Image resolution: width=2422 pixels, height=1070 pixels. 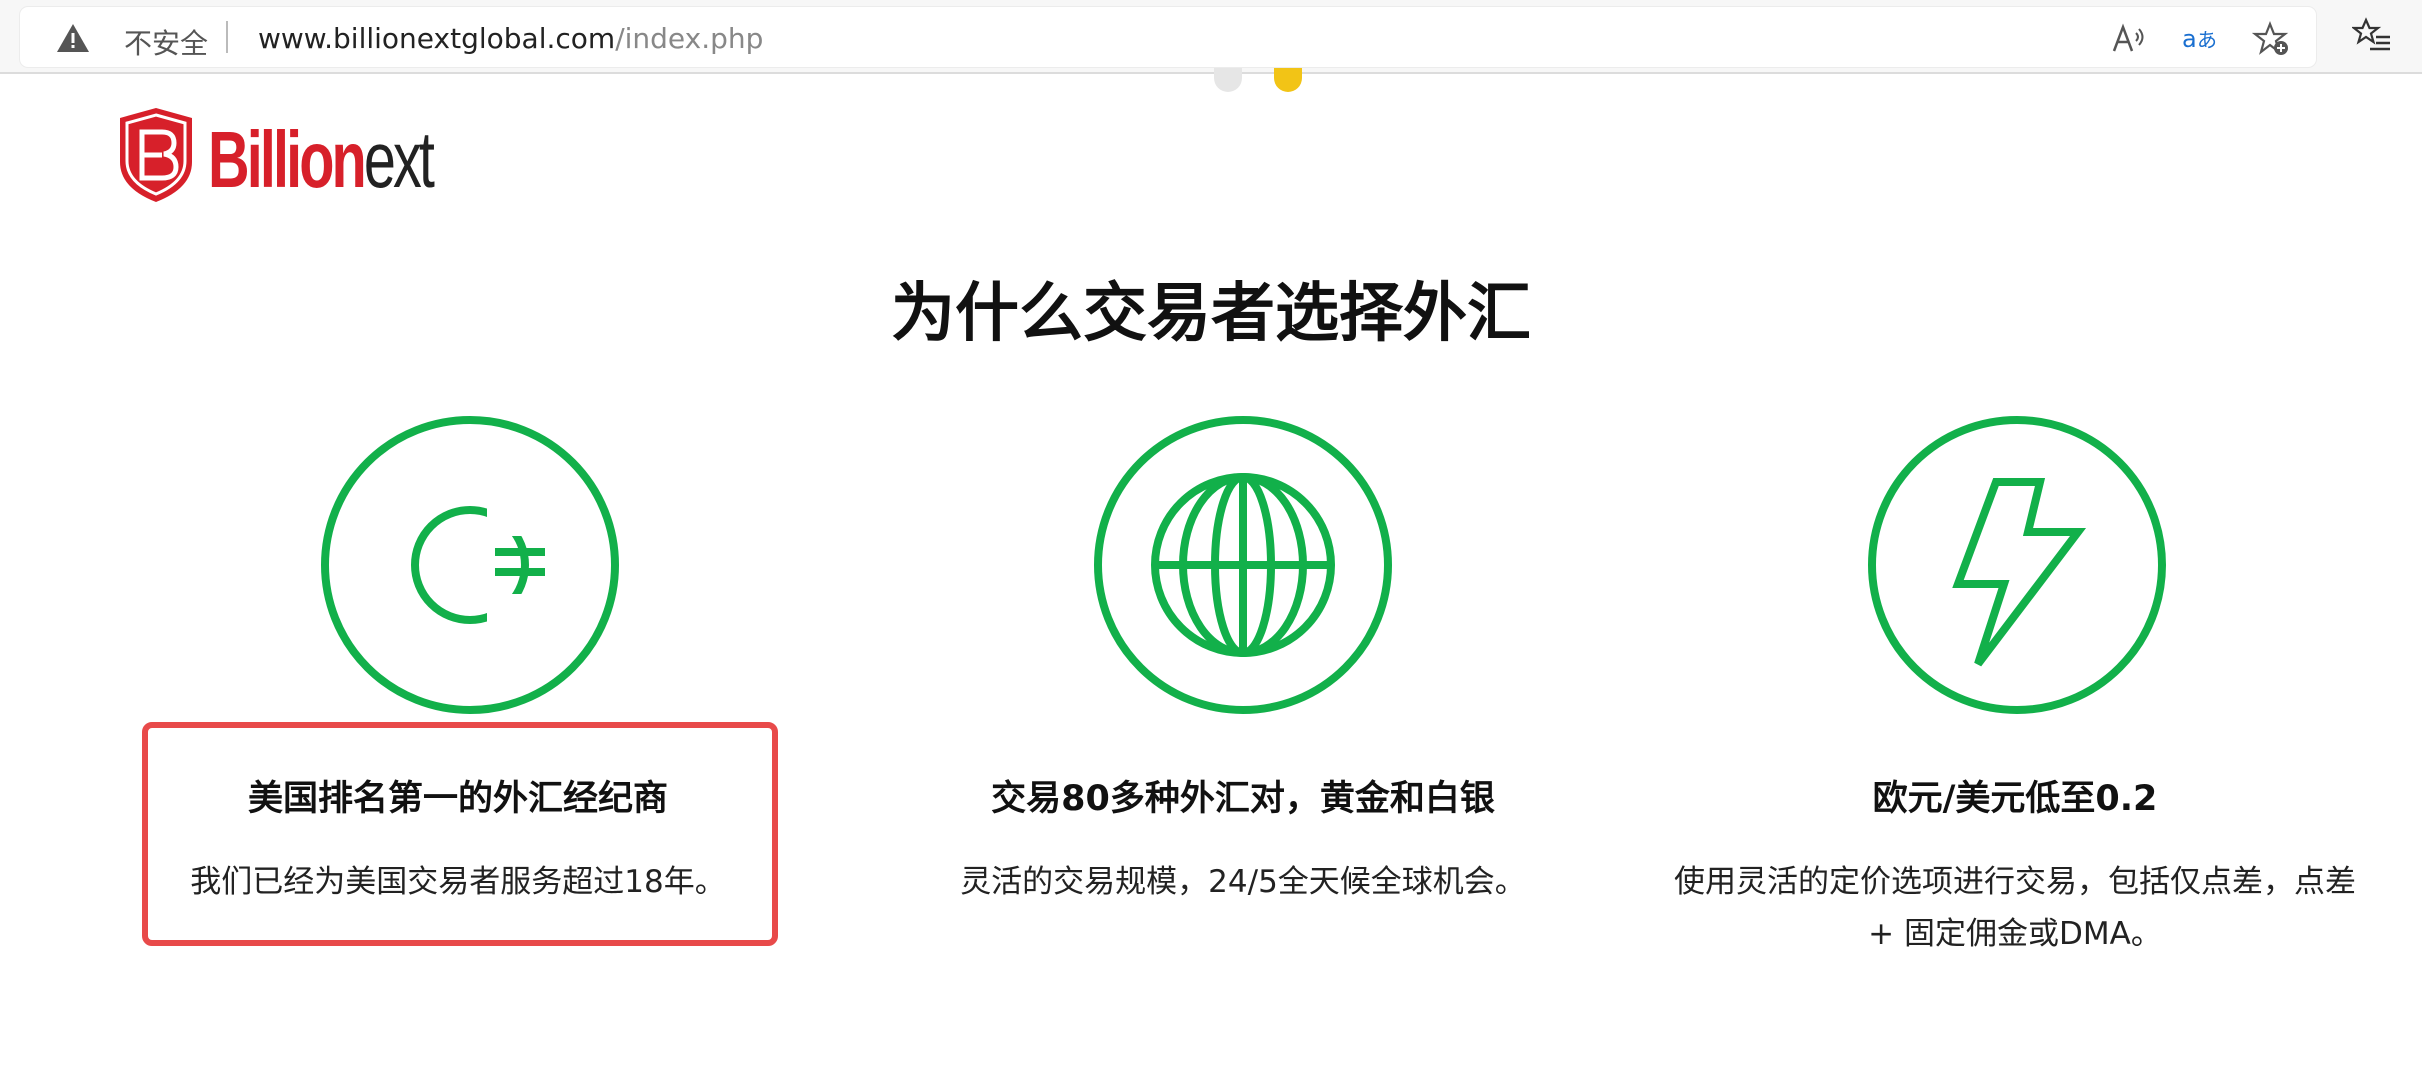 What do you see at coordinates (1288, 80) in the screenshot?
I see `carousel-dot-2-active` at bounding box center [1288, 80].